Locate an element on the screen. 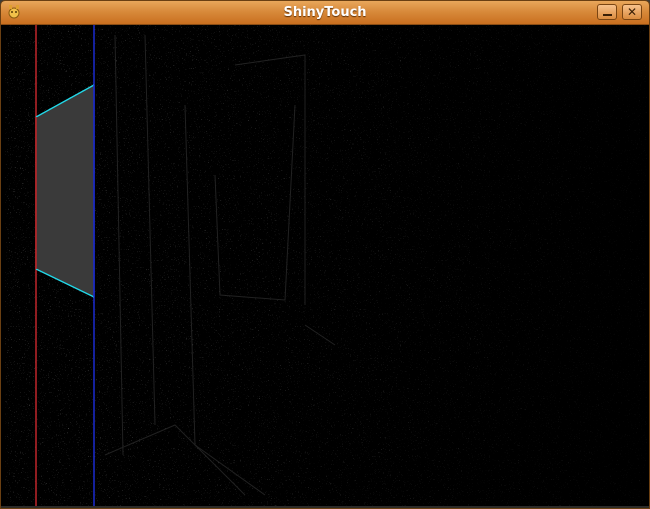  title-bar: ShinyTouch ✕ is located at coordinates (325, 13).